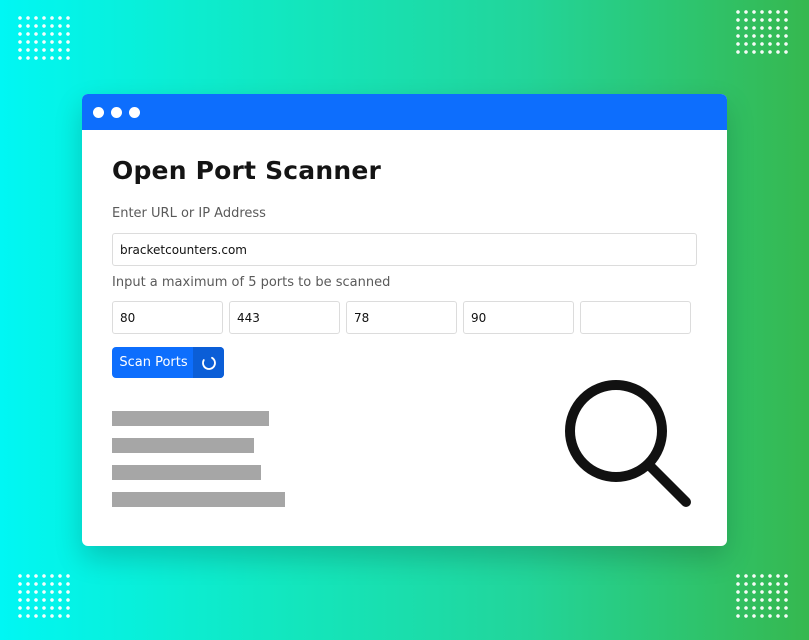 Image resolution: width=809 pixels, height=640 pixels. I want to click on magnifier-icon, so click(628, 443).